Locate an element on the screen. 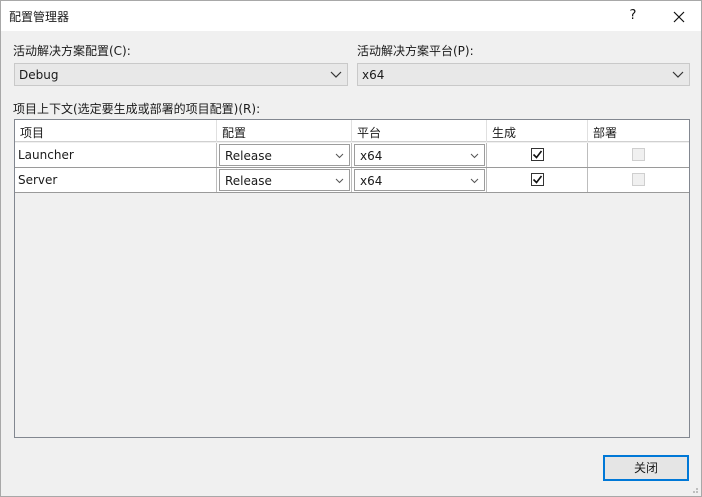 The image size is (702, 497). active-config-label: 活动解决方案配置(C): is located at coordinates (72, 51).